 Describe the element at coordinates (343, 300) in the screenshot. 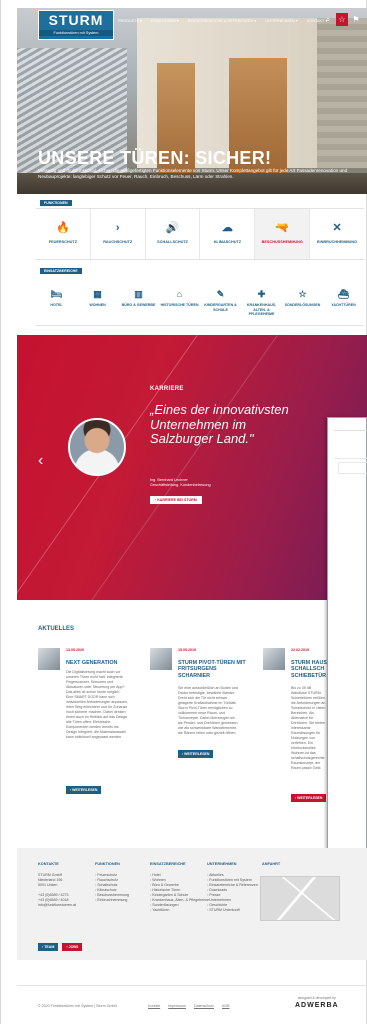

I see `area-item: ⛴ YACHTTÜREN` at that location.